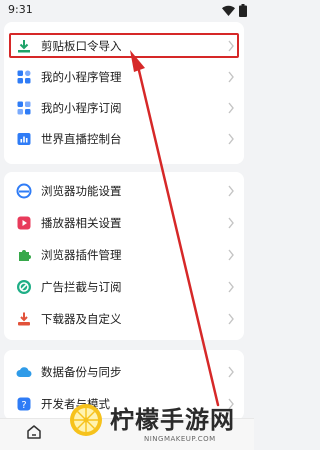 This screenshot has width=320, height=450. What do you see at coordinates (24, 319) in the screenshot?
I see `download-icon` at bounding box center [24, 319].